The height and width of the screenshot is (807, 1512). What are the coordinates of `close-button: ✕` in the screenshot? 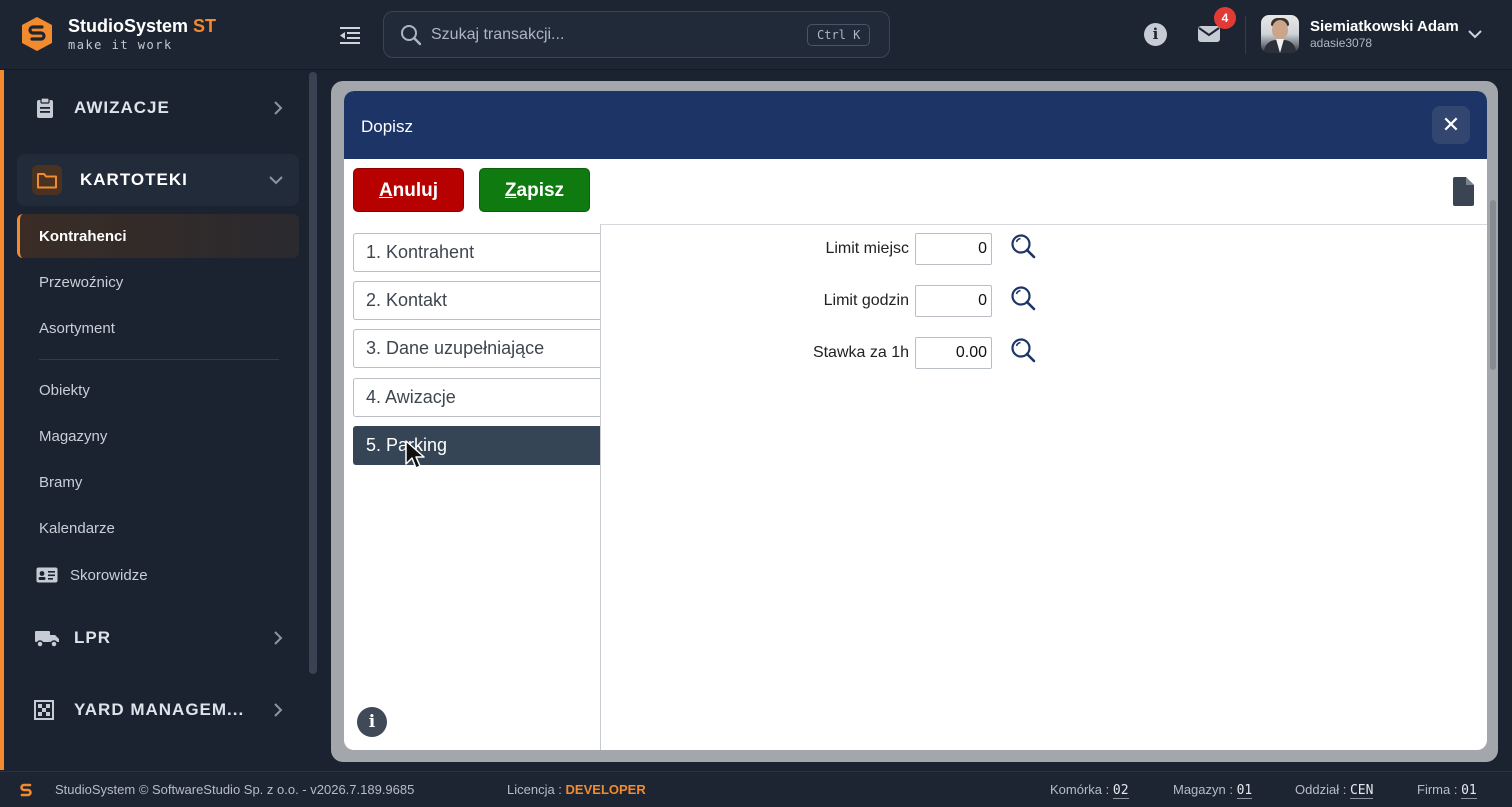 It's located at (1451, 125).